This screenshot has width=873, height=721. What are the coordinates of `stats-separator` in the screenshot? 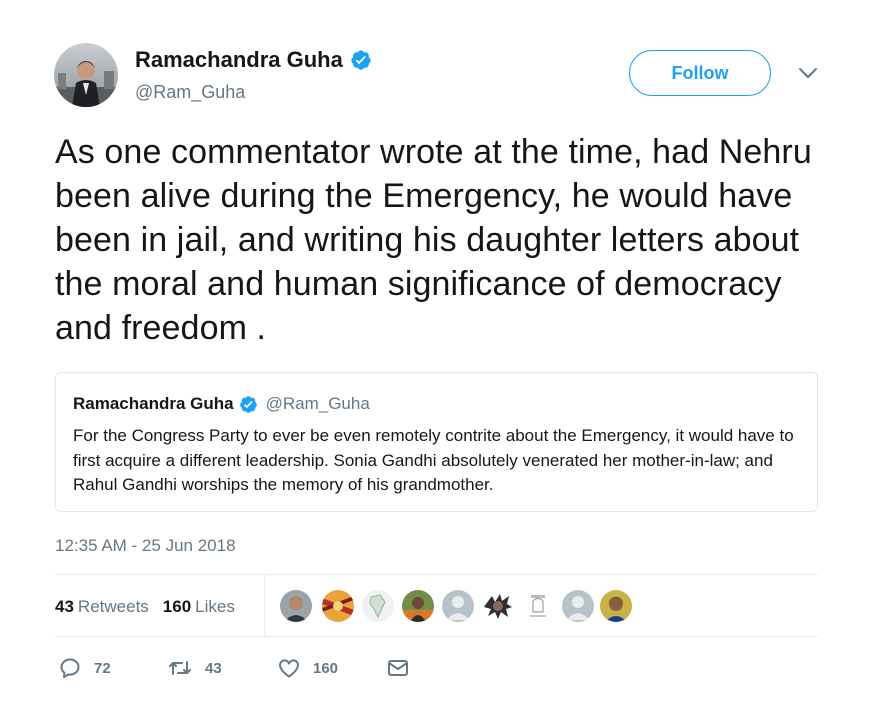 It's located at (264, 606).